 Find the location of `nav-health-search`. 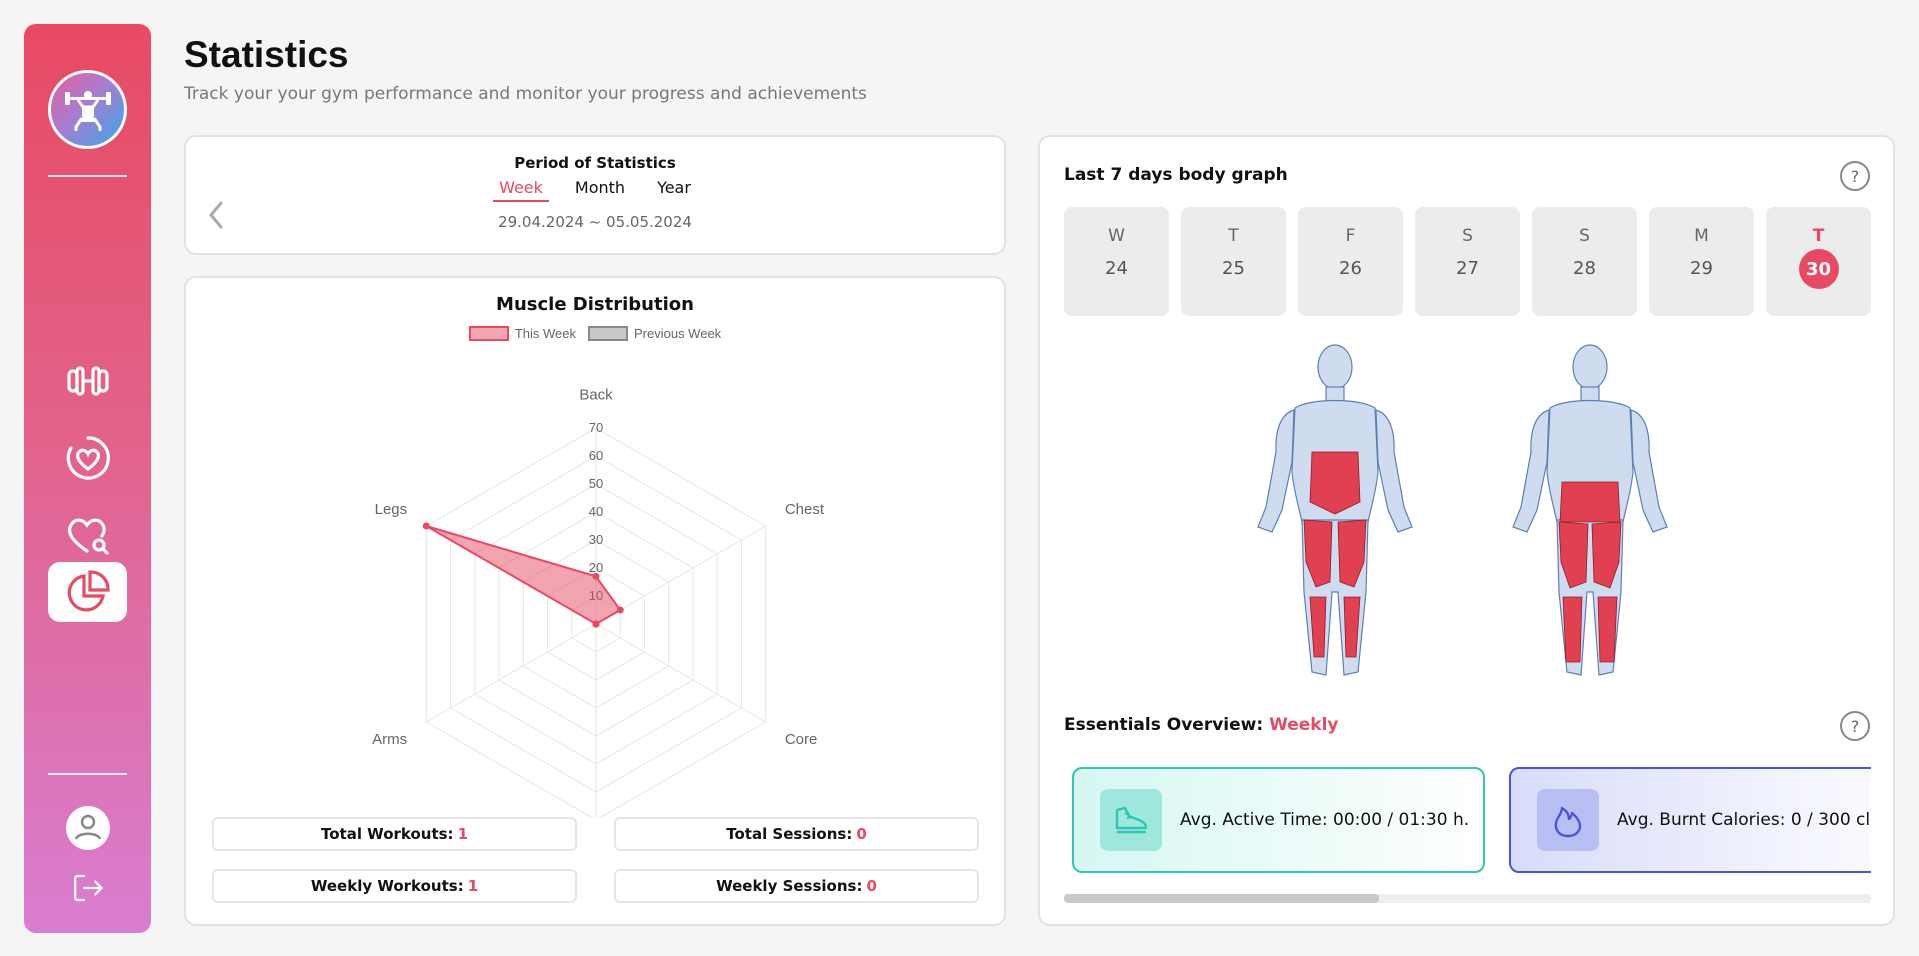

nav-health-search is located at coordinates (87, 535).